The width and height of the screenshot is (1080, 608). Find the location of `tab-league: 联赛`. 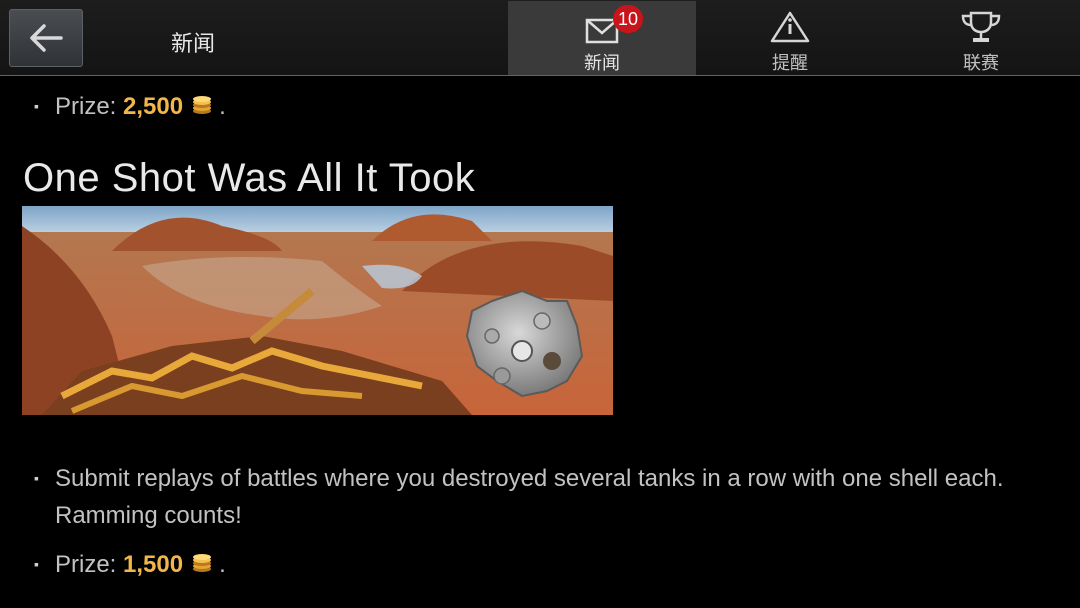

tab-league: 联赛 is located at coordinates (981, 38).